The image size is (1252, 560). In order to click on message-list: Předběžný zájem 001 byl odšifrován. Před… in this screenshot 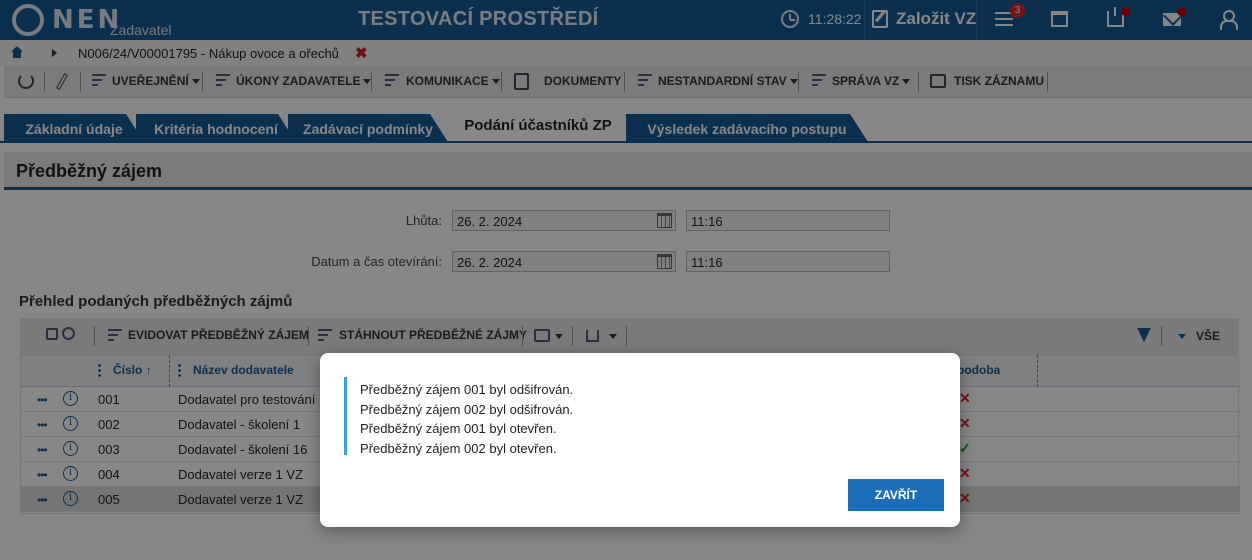, I will do `click(624, 416)`.